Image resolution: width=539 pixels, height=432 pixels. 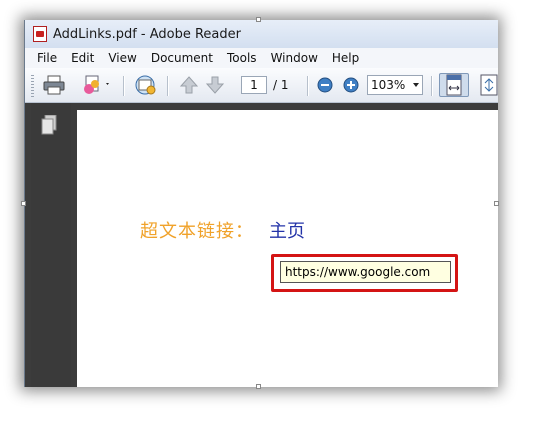 I want to click on fit-page-icon, so click(x=489, y=85).